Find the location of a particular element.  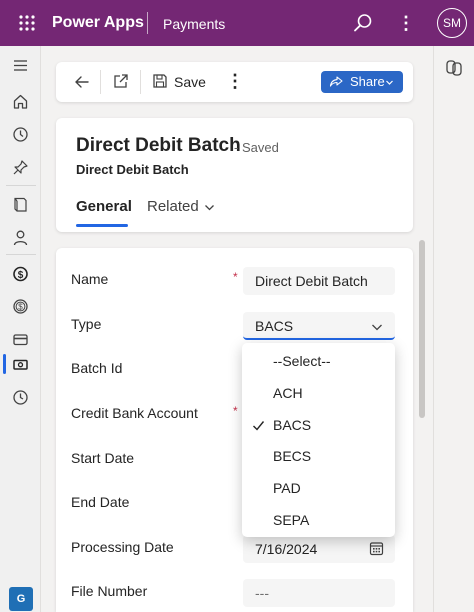

menu-icon is located at coordinates (20, 65).